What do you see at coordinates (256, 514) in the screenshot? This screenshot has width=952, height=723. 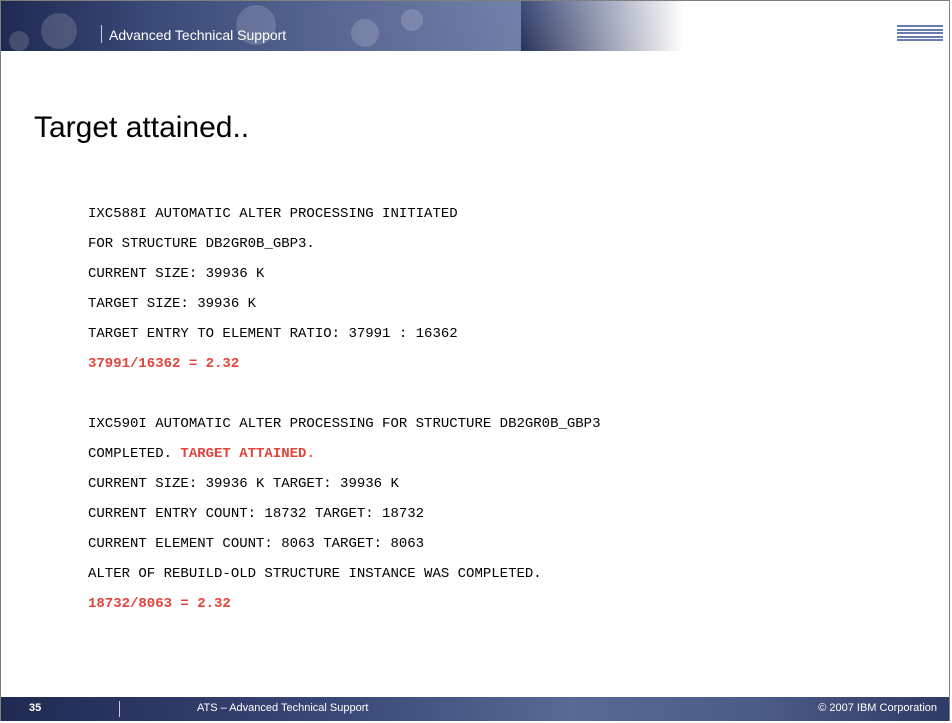 I see `console-line: CURRENT ENTRY COUNT: 18732 TARGET: 18732` at bounding box center [256, 514].